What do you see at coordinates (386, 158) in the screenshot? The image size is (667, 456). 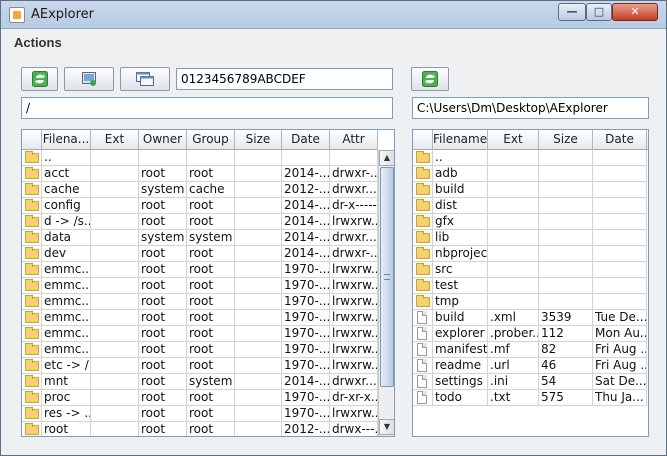 I see `scroll-up-button: ▲` at bounding box center [386, 158].